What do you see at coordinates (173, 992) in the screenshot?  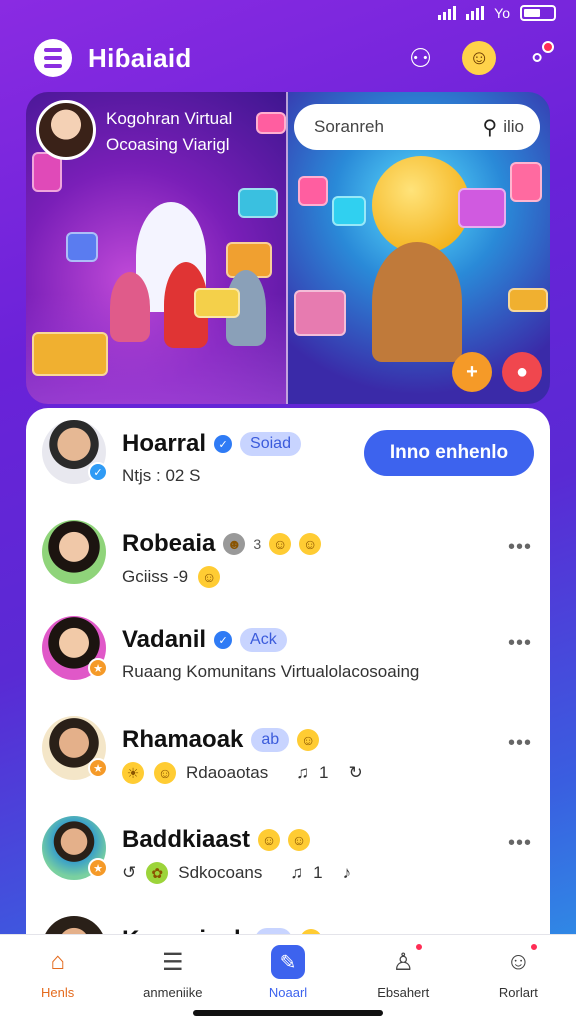 I see `nav-label: anmeniike` at bounding box center [173, 992].